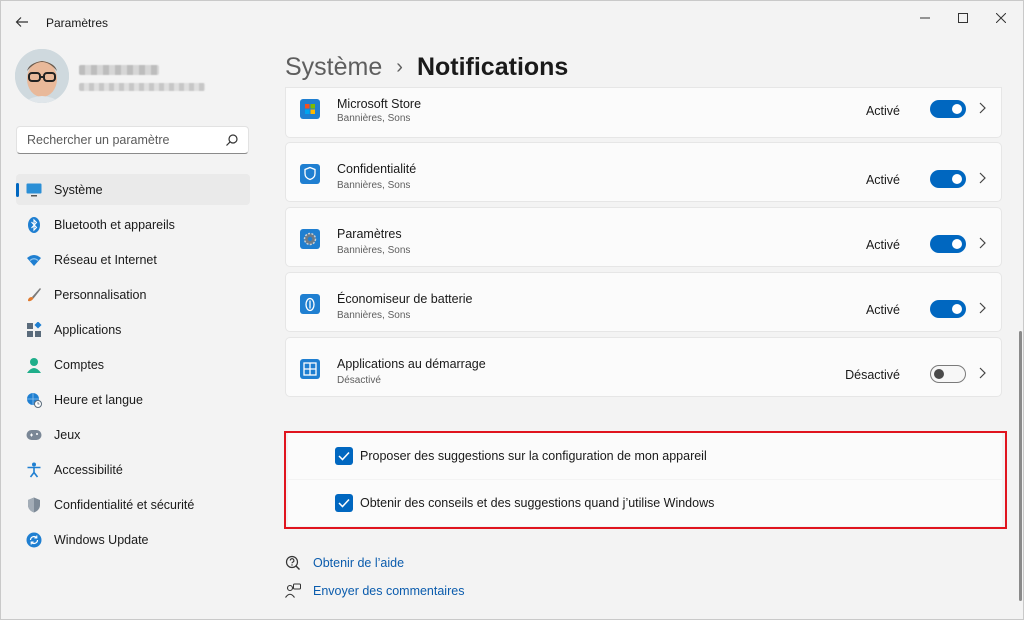  Describe the element at coordinates (133, 189) in the screenshot. I see `sidebar-item-systeme: Système` at that location.